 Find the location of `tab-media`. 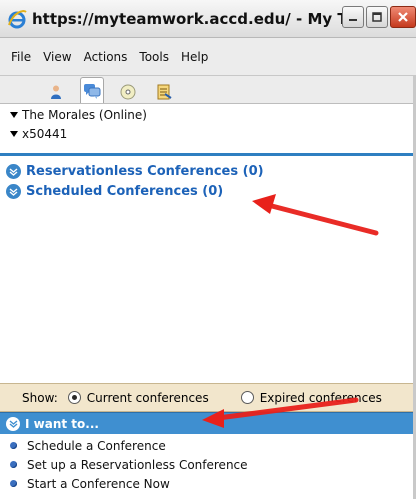

tab-media is located at coordinates (128, 91).